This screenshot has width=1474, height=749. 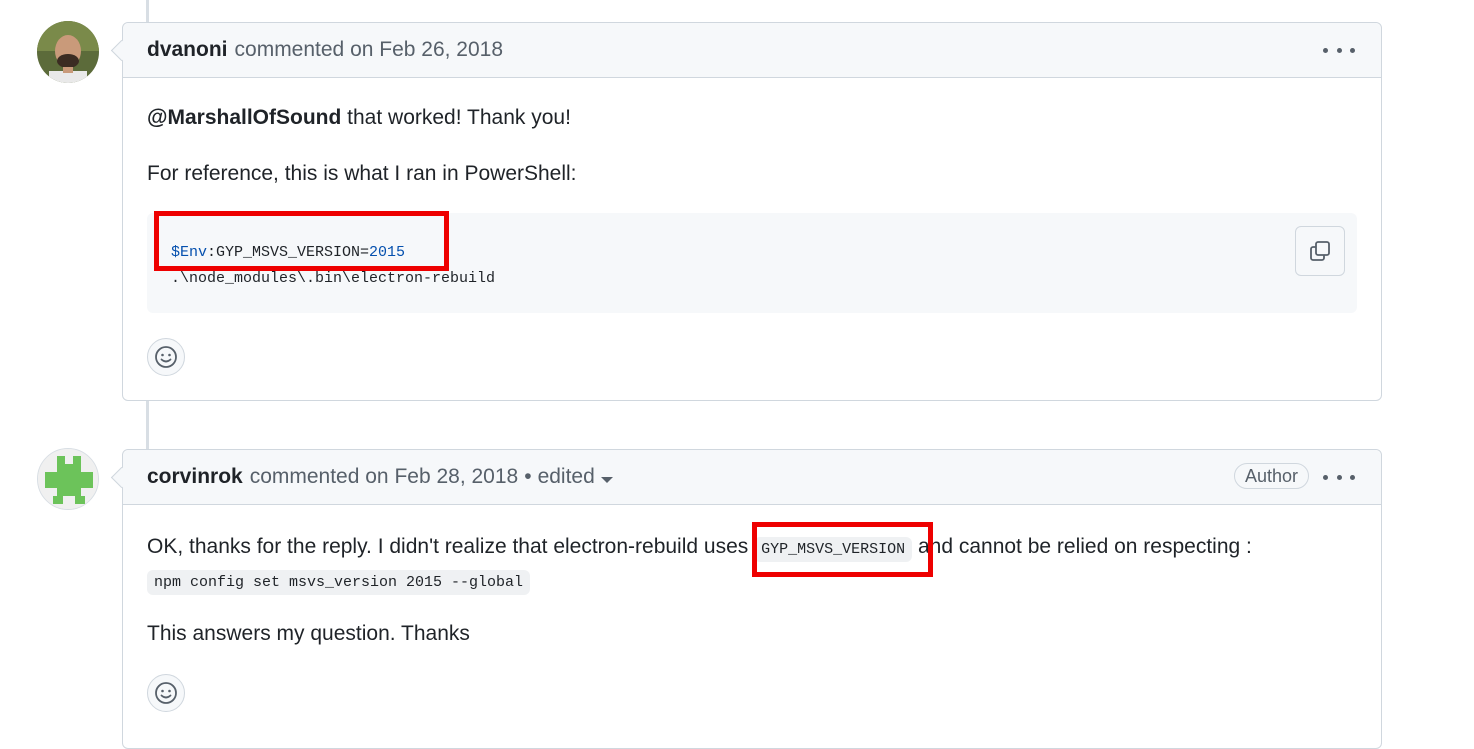 I want to click on code-env-name: :GYP_MSVS_VERSION=, so click(x=288, y=252).